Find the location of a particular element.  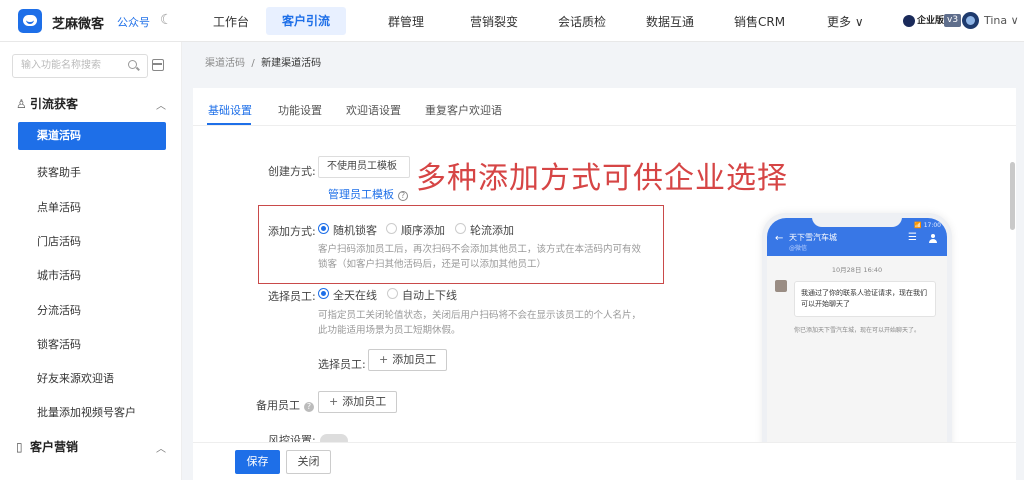

phone-chat-title: 天下雪汽车城 is located at coordinates (813, 237).